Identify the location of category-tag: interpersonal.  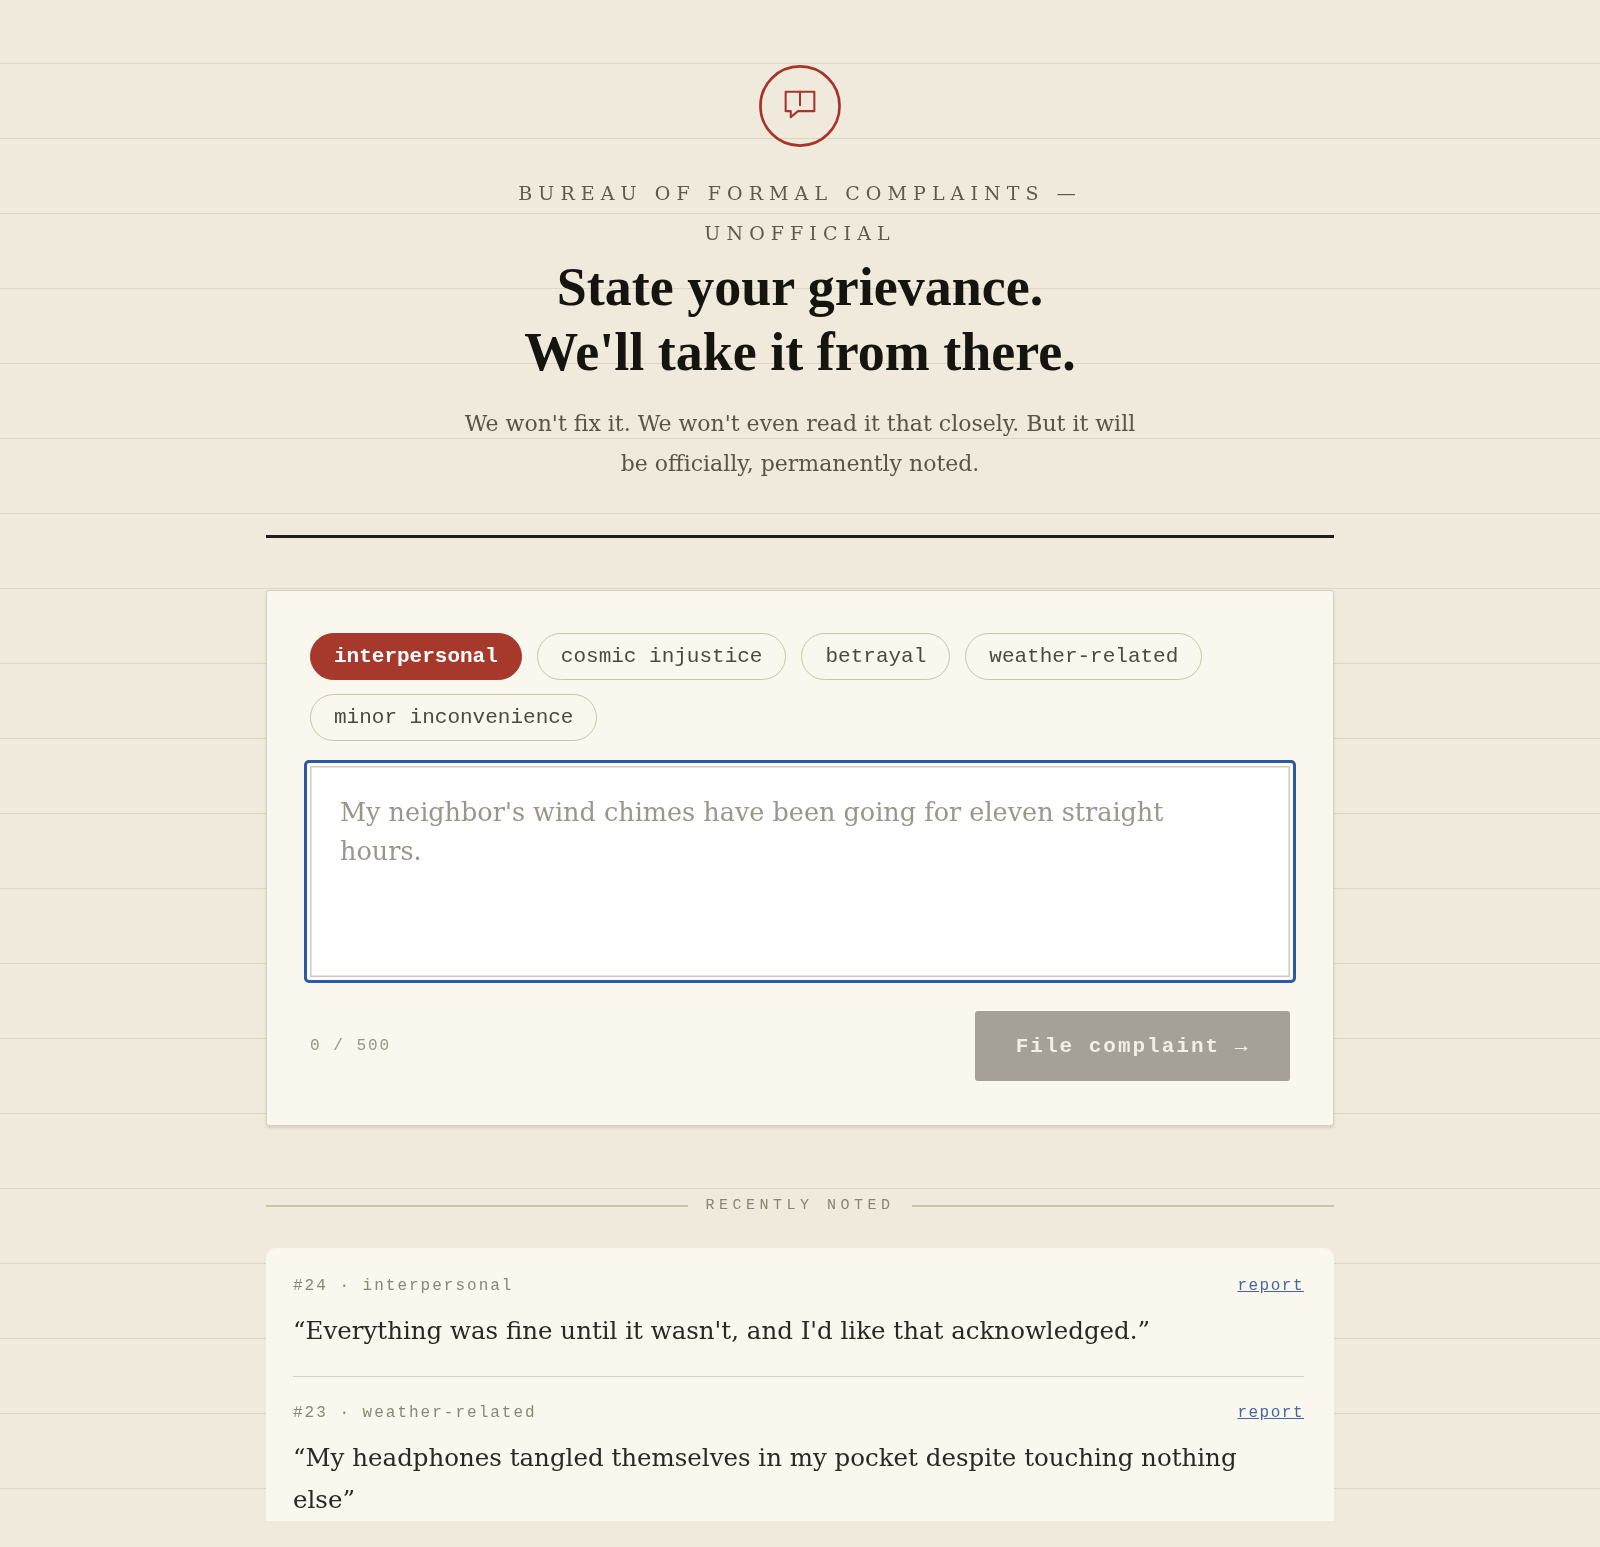
(416, 656).